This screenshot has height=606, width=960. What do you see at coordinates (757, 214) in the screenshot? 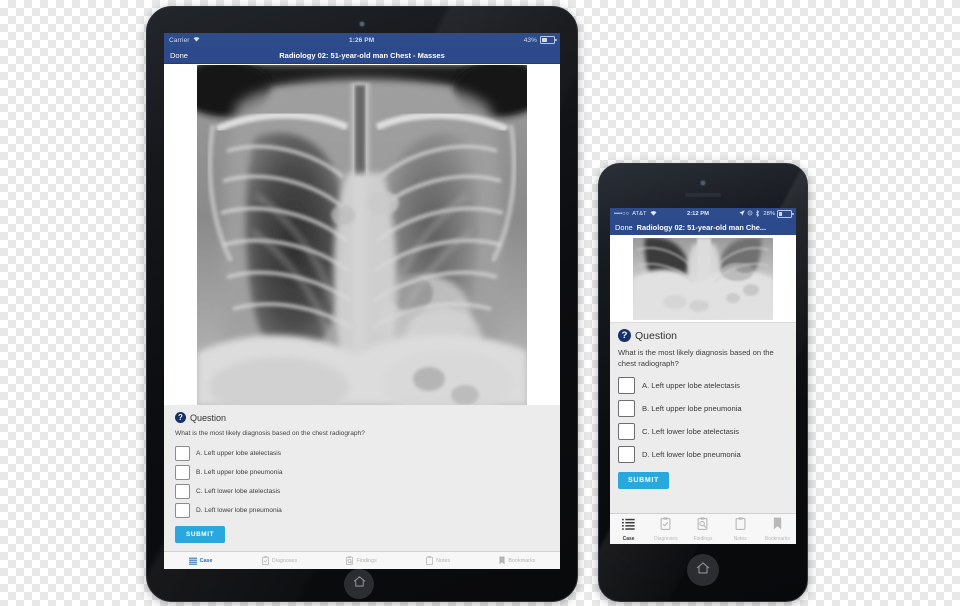
I see `bluetooth-icon` at bounding box center [757, 214].